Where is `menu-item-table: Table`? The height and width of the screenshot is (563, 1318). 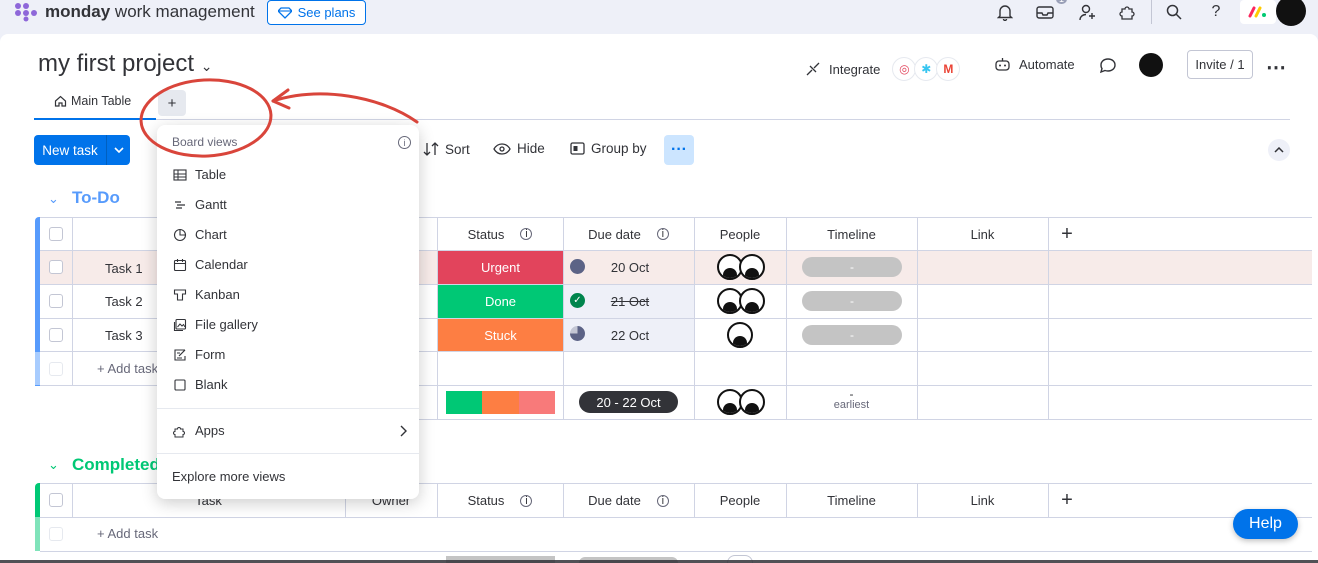 menu-item-table: Table is located at coordinates (199, 174).